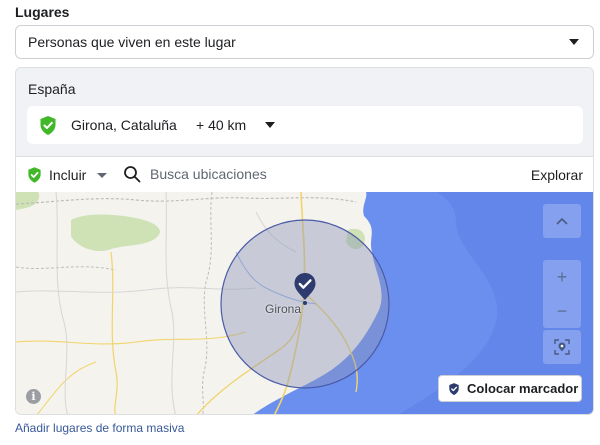 The height and width of the screenshot is (445, 600). I want to click on map-collapse-button, so click(562, 221).